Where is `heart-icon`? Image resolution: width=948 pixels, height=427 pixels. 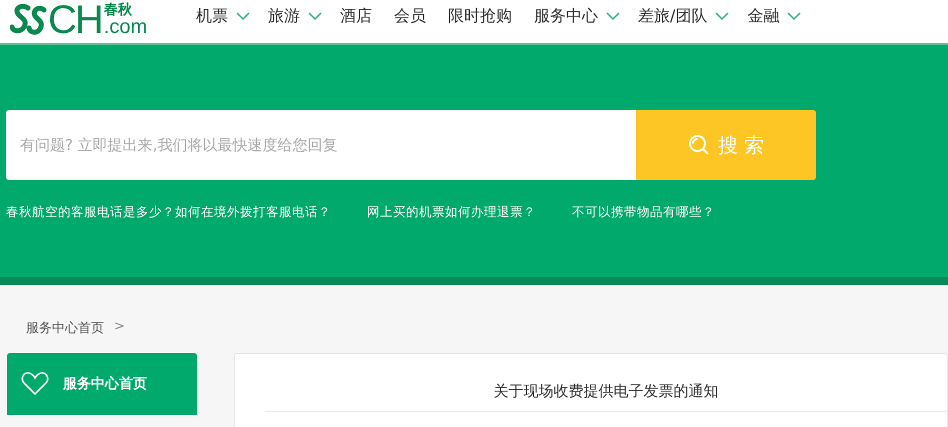 heart-icon is located at coordinates (35, 384).